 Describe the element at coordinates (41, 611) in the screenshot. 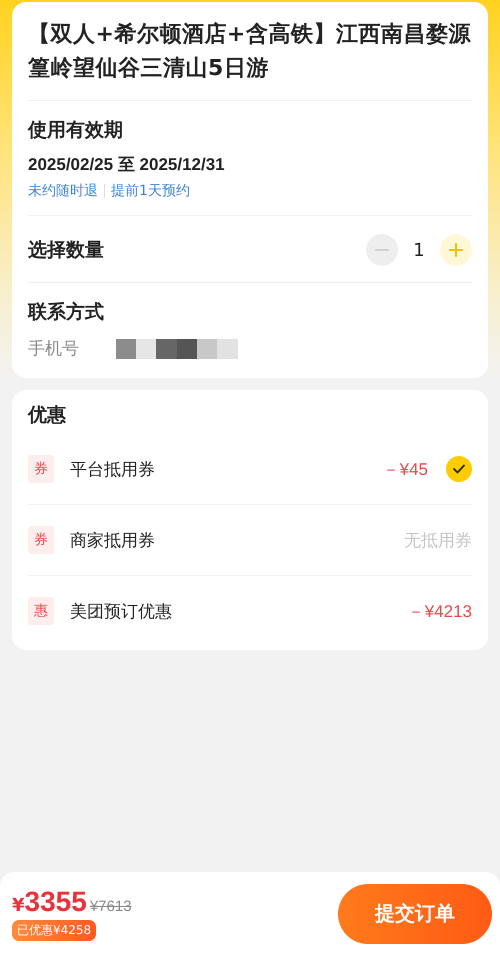

I see `coupon-badge: 惠` at that location.